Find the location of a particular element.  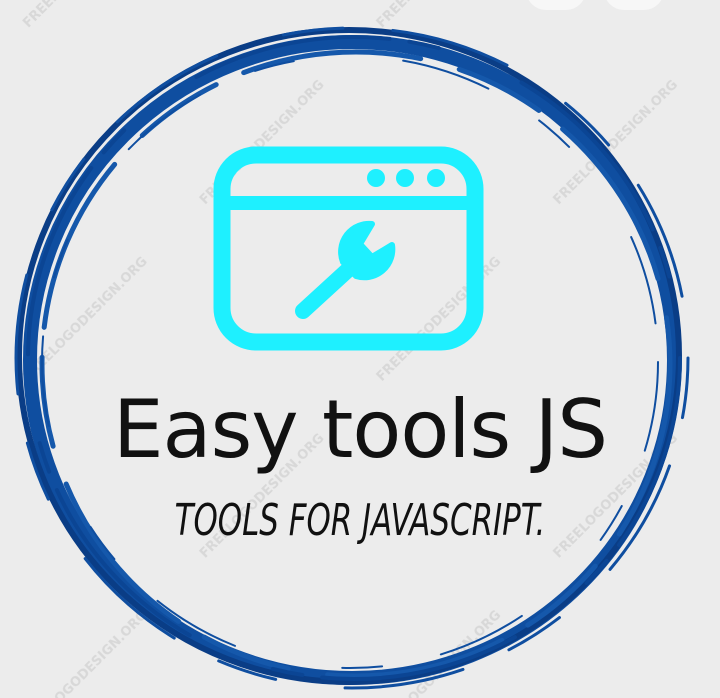

logo-title: Easy tools JS is located at coordinates (360, 429).